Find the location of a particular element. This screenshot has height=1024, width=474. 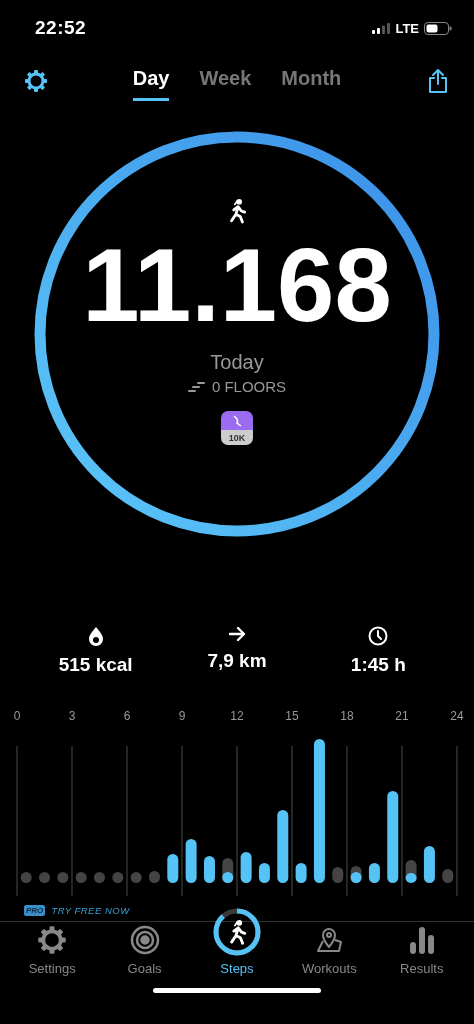

axis-label: 9 is located at coordinates (182, 716).